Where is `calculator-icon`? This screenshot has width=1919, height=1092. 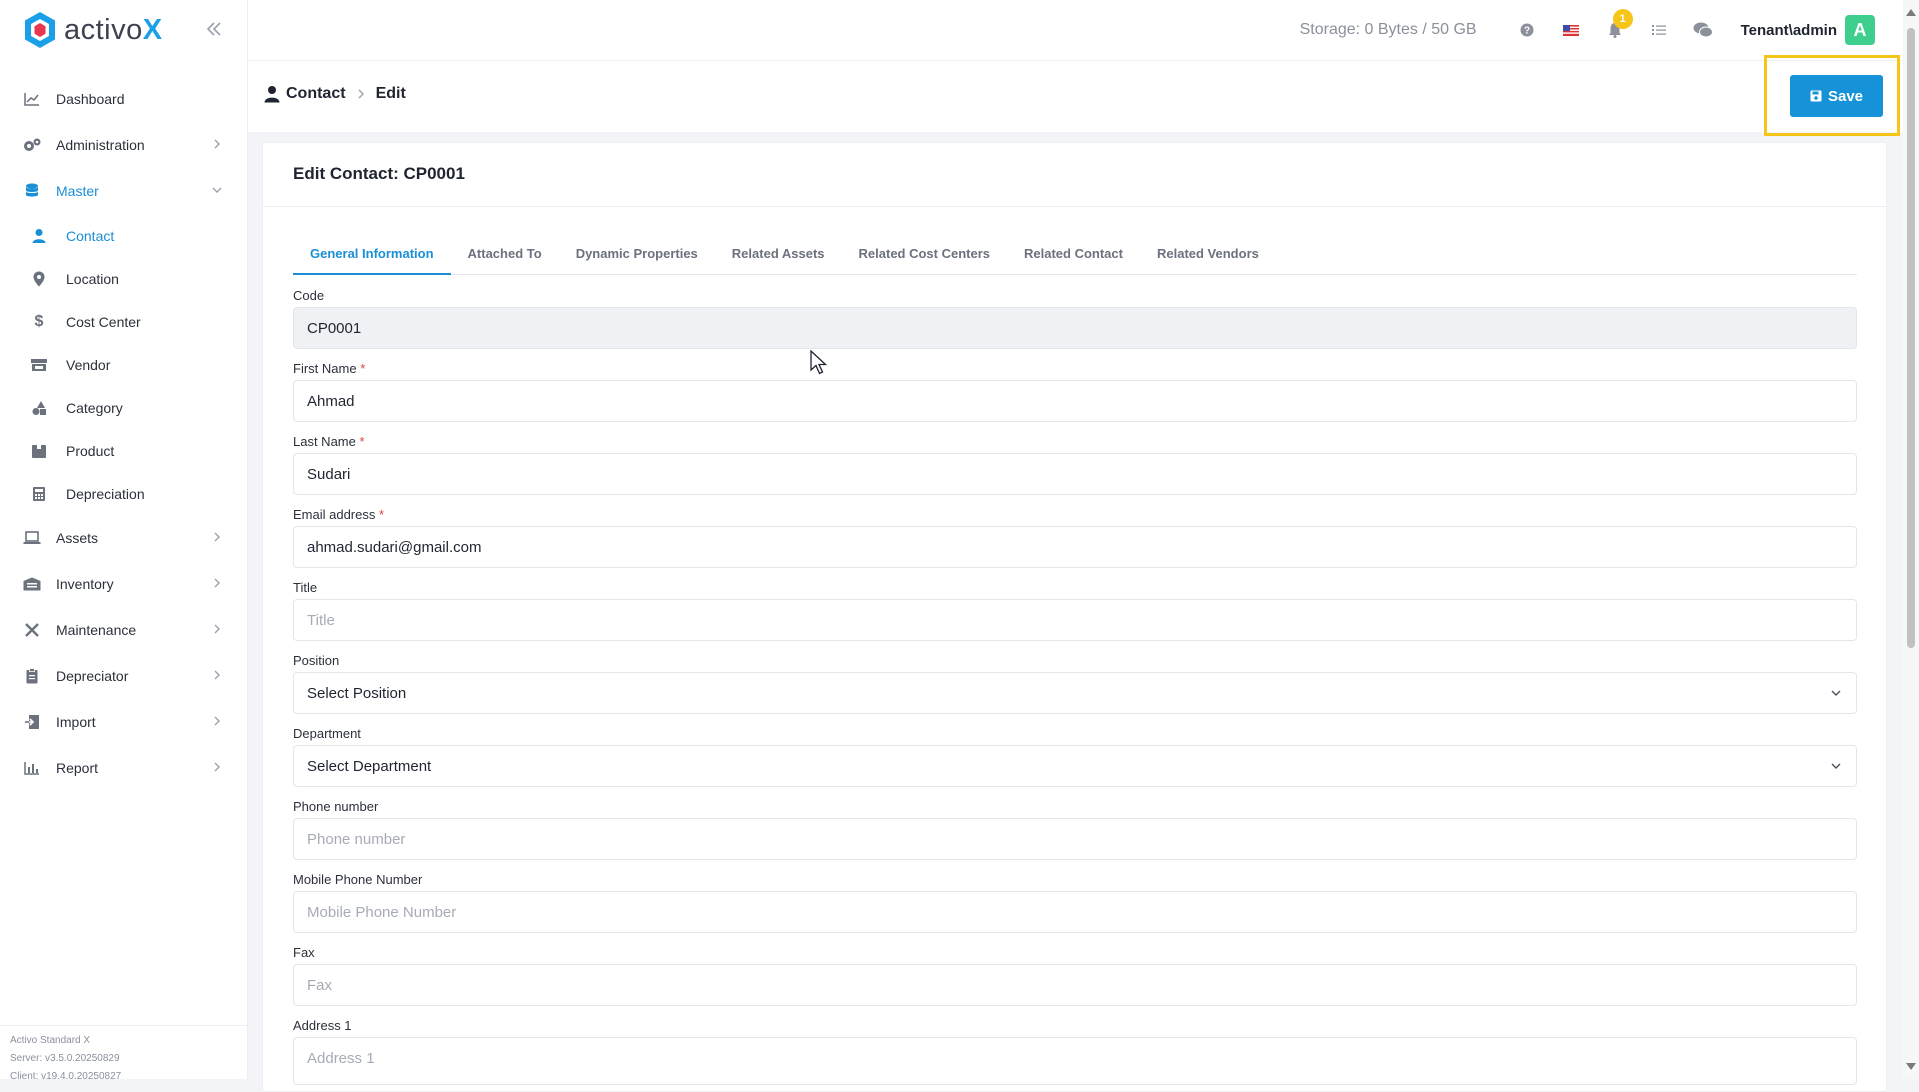 calculator-icon is located at coordinates (39, 494).